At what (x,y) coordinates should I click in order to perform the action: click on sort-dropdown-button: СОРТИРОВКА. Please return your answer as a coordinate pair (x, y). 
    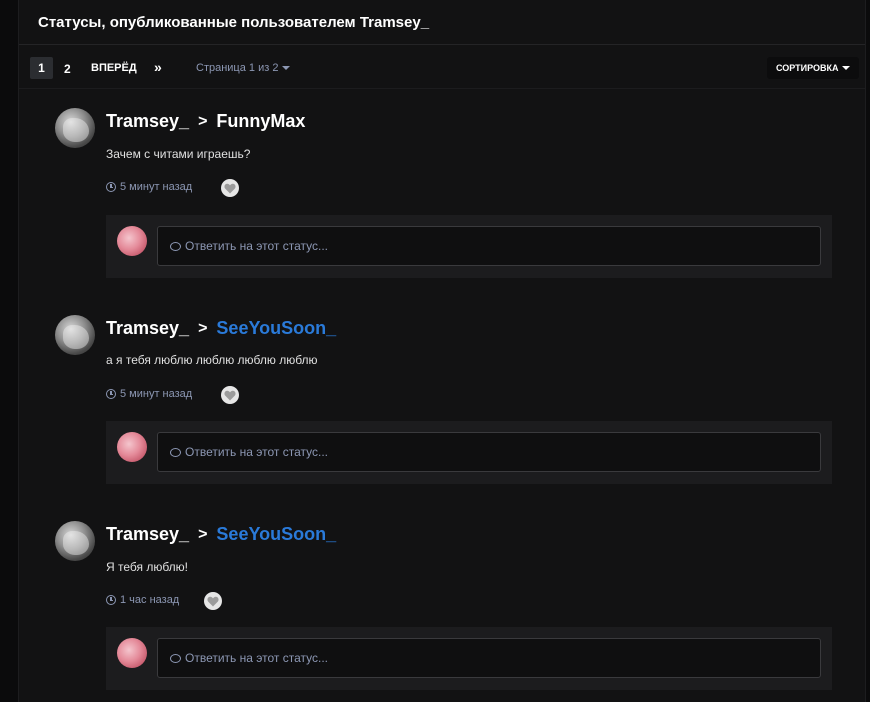
    Looking at the image, I should click on (813, 68).